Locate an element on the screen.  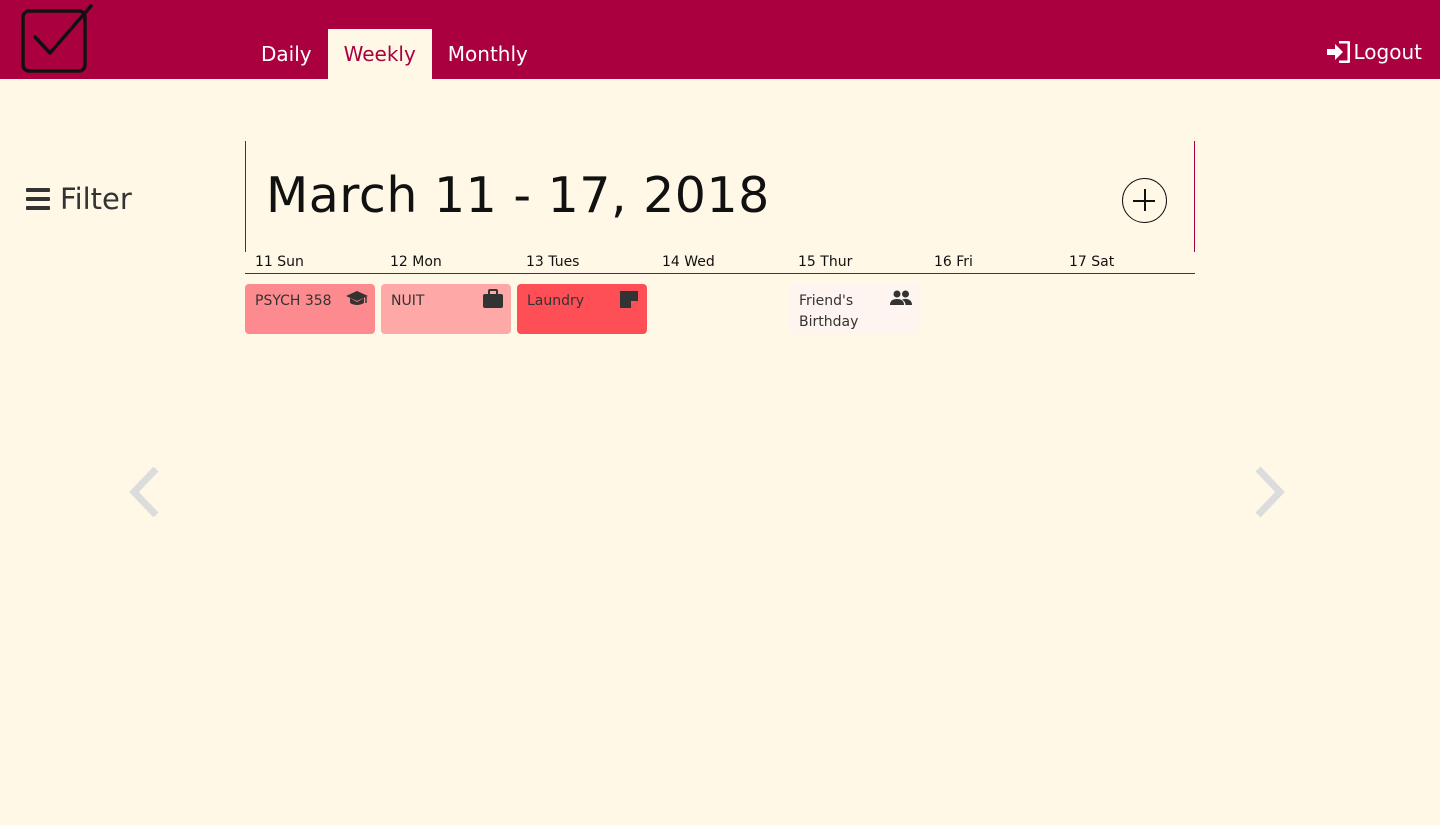
briefcase-icon is located at coordinates (493, 298).